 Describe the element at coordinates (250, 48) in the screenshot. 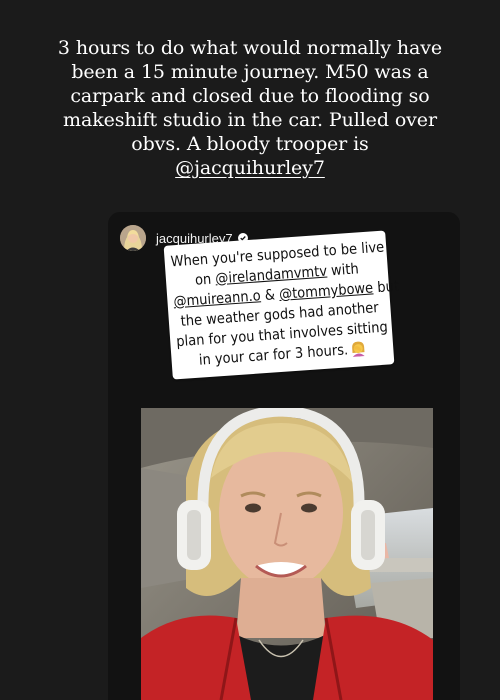

I see `caption-line-1: 3 hours to do what would normally have` at that location.